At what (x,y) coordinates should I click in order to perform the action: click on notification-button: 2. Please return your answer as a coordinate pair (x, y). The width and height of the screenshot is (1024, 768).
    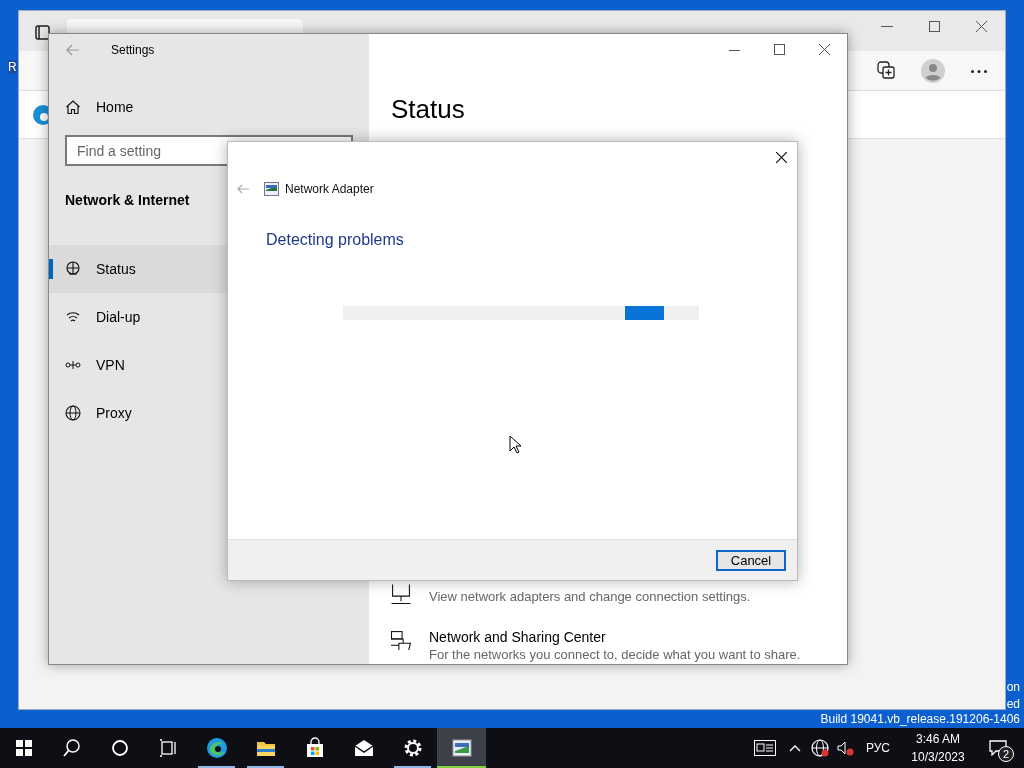
    Looking at the image, I should click on (1001, 748).